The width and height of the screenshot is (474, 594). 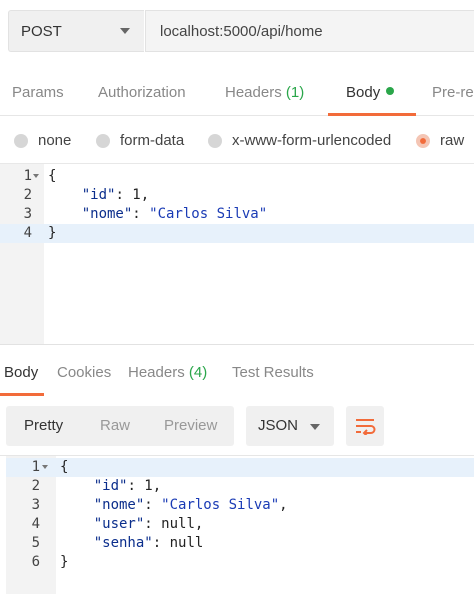 I want to click on line-number: 2, so click(x=35, y=486).